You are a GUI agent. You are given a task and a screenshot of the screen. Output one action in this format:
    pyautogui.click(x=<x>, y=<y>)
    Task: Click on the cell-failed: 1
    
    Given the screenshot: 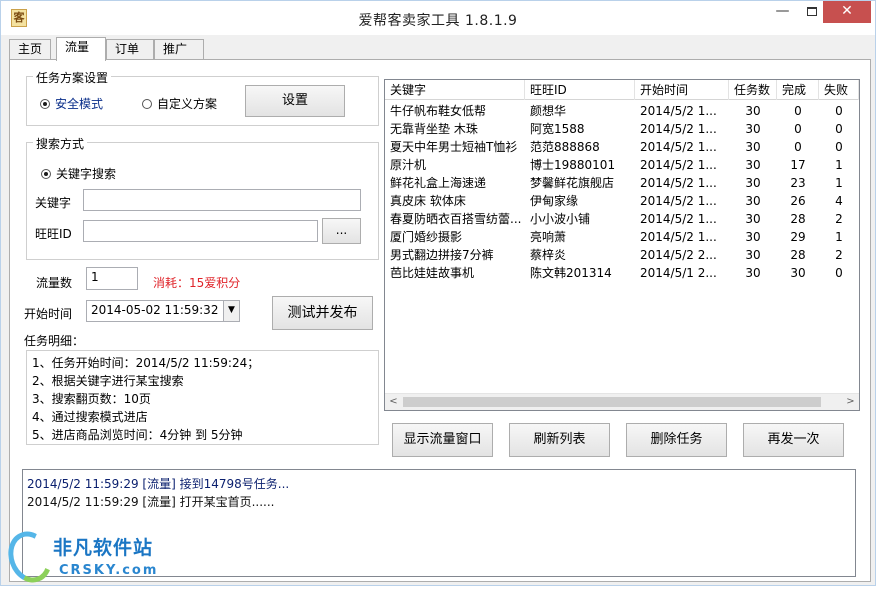 What is the action you would take?
    pyautogui.click(x=839, y=237)
    